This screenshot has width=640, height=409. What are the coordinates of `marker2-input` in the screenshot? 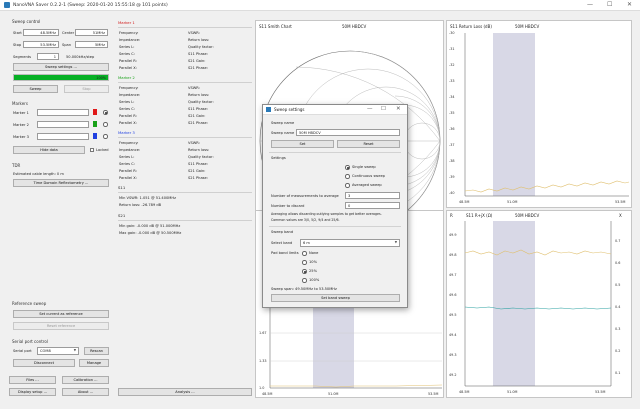 It's located at (63, 124).